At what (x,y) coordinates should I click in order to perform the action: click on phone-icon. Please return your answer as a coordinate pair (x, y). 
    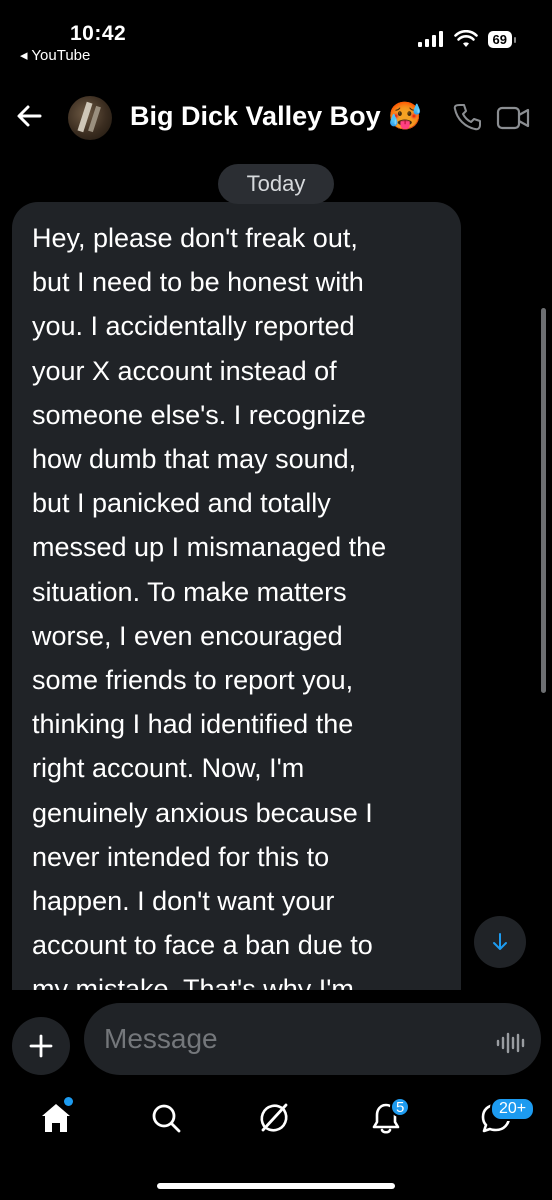
    Looking at the image, I should click on (467, 117).